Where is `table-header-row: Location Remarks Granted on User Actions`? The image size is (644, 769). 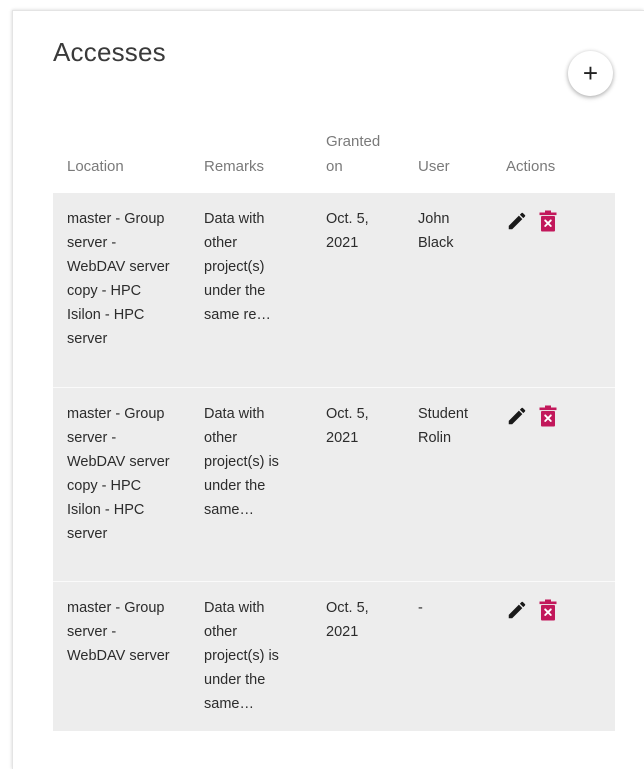
table-header-row: Location Remarks Granted on User Actions is located at coordinates (334, 161).